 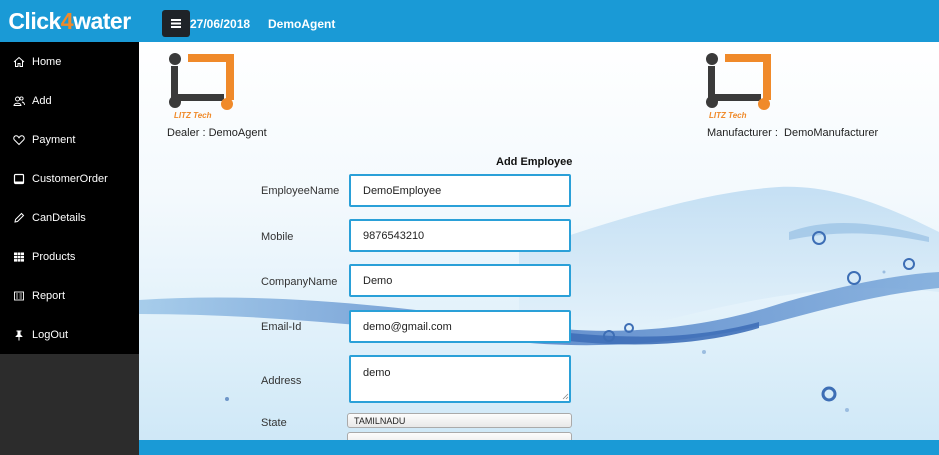 I want to click on logo-text-left: LITZ Tech, so click(x=193, y=115).